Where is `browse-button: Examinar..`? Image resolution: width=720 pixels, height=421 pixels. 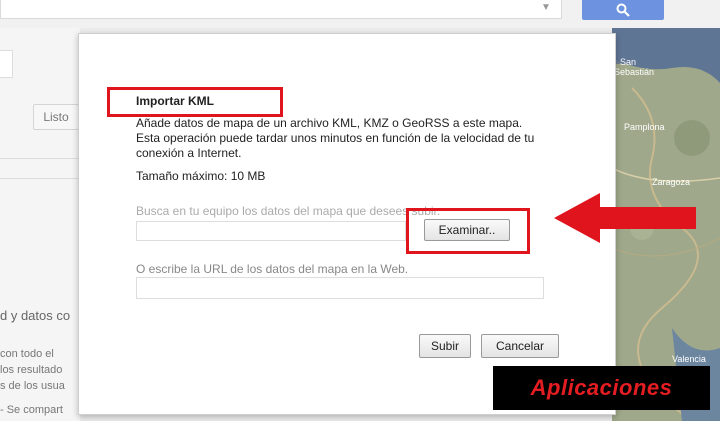
browse-button: Examinar.. is located at coordinates (467, 230).